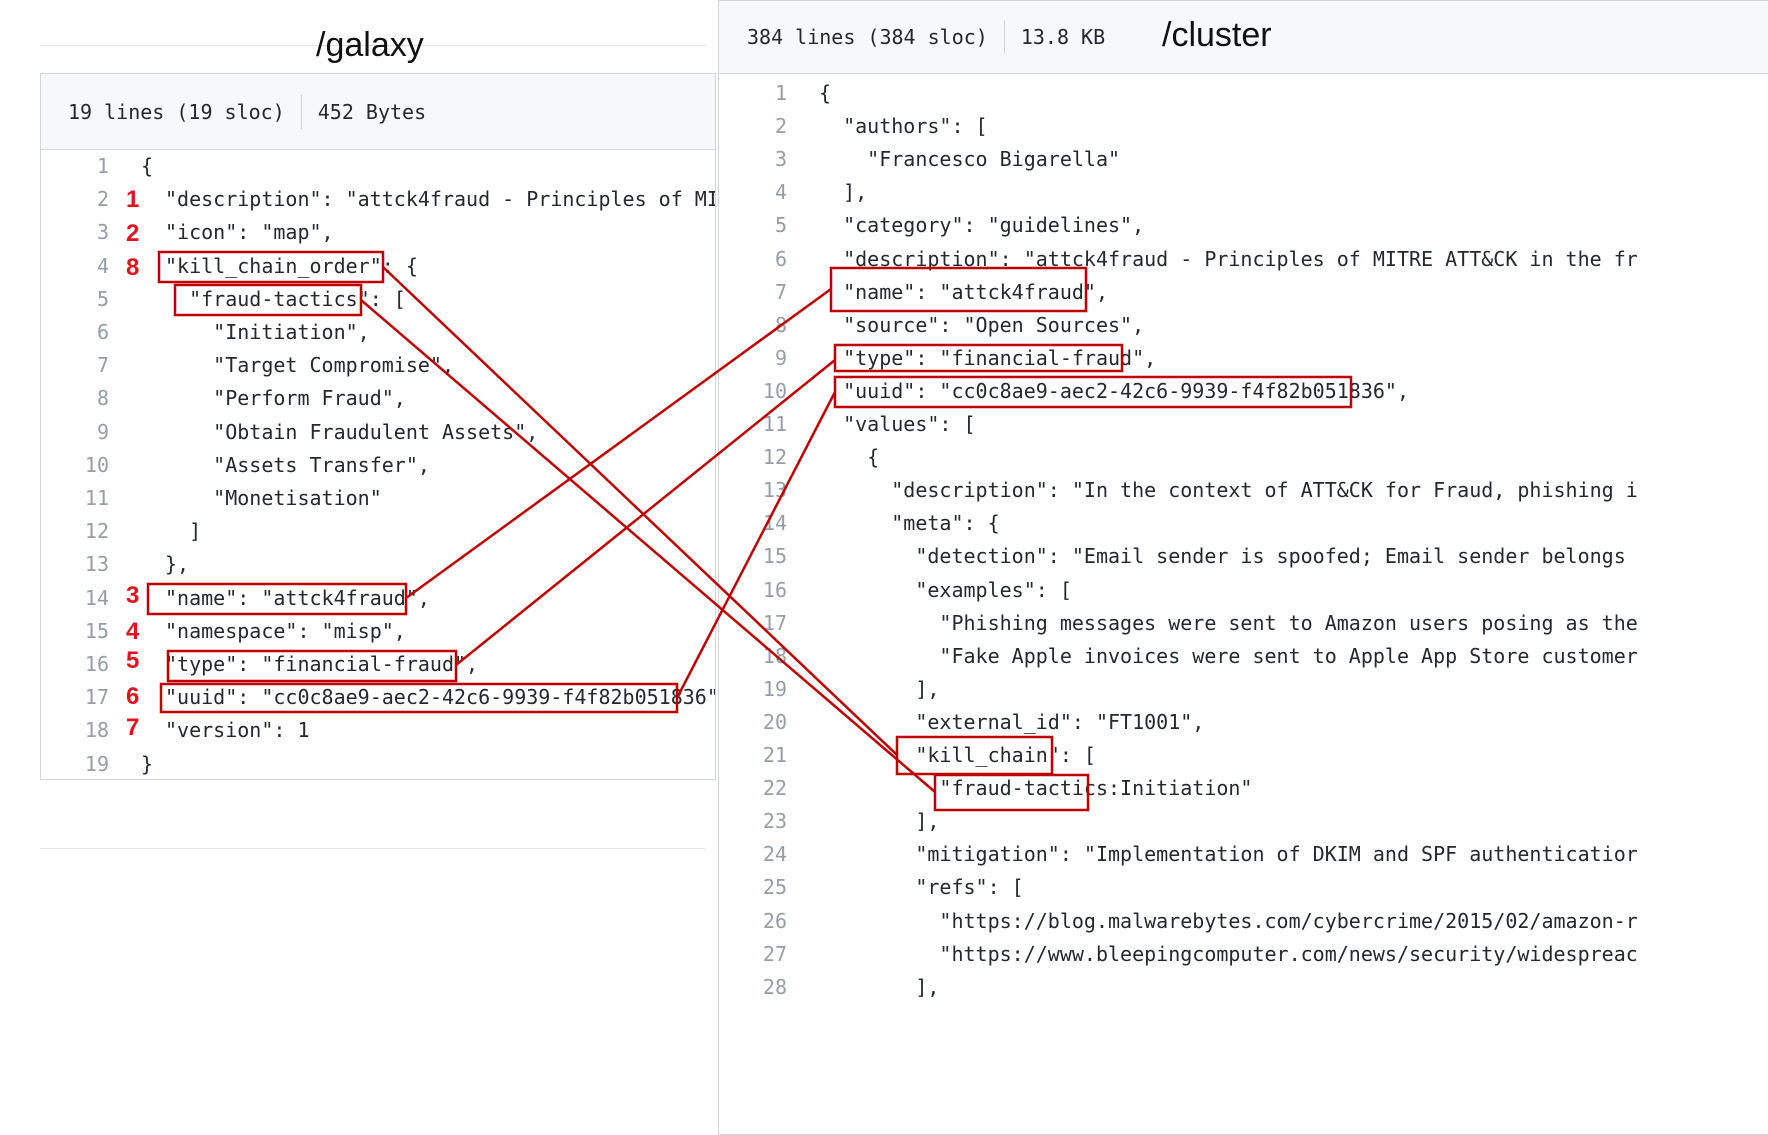 This screenshot has height=1135, width=1768. What do you see at coordinates (774, 920) in the screenshot?
I see `line-number: 26` at bounding box center [774, 920].